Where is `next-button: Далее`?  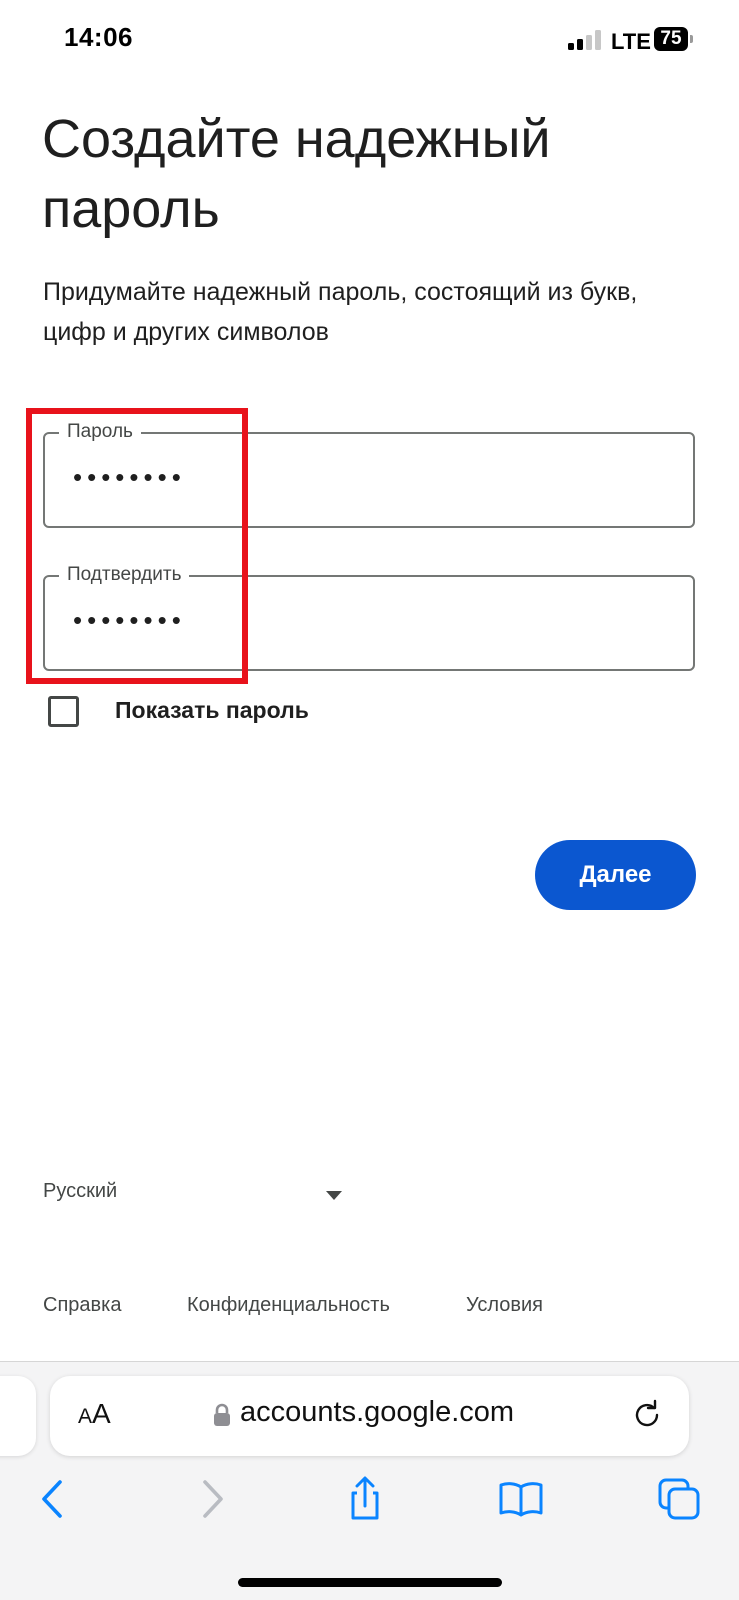
next-button: Далее is located at coordinates (615, 875).